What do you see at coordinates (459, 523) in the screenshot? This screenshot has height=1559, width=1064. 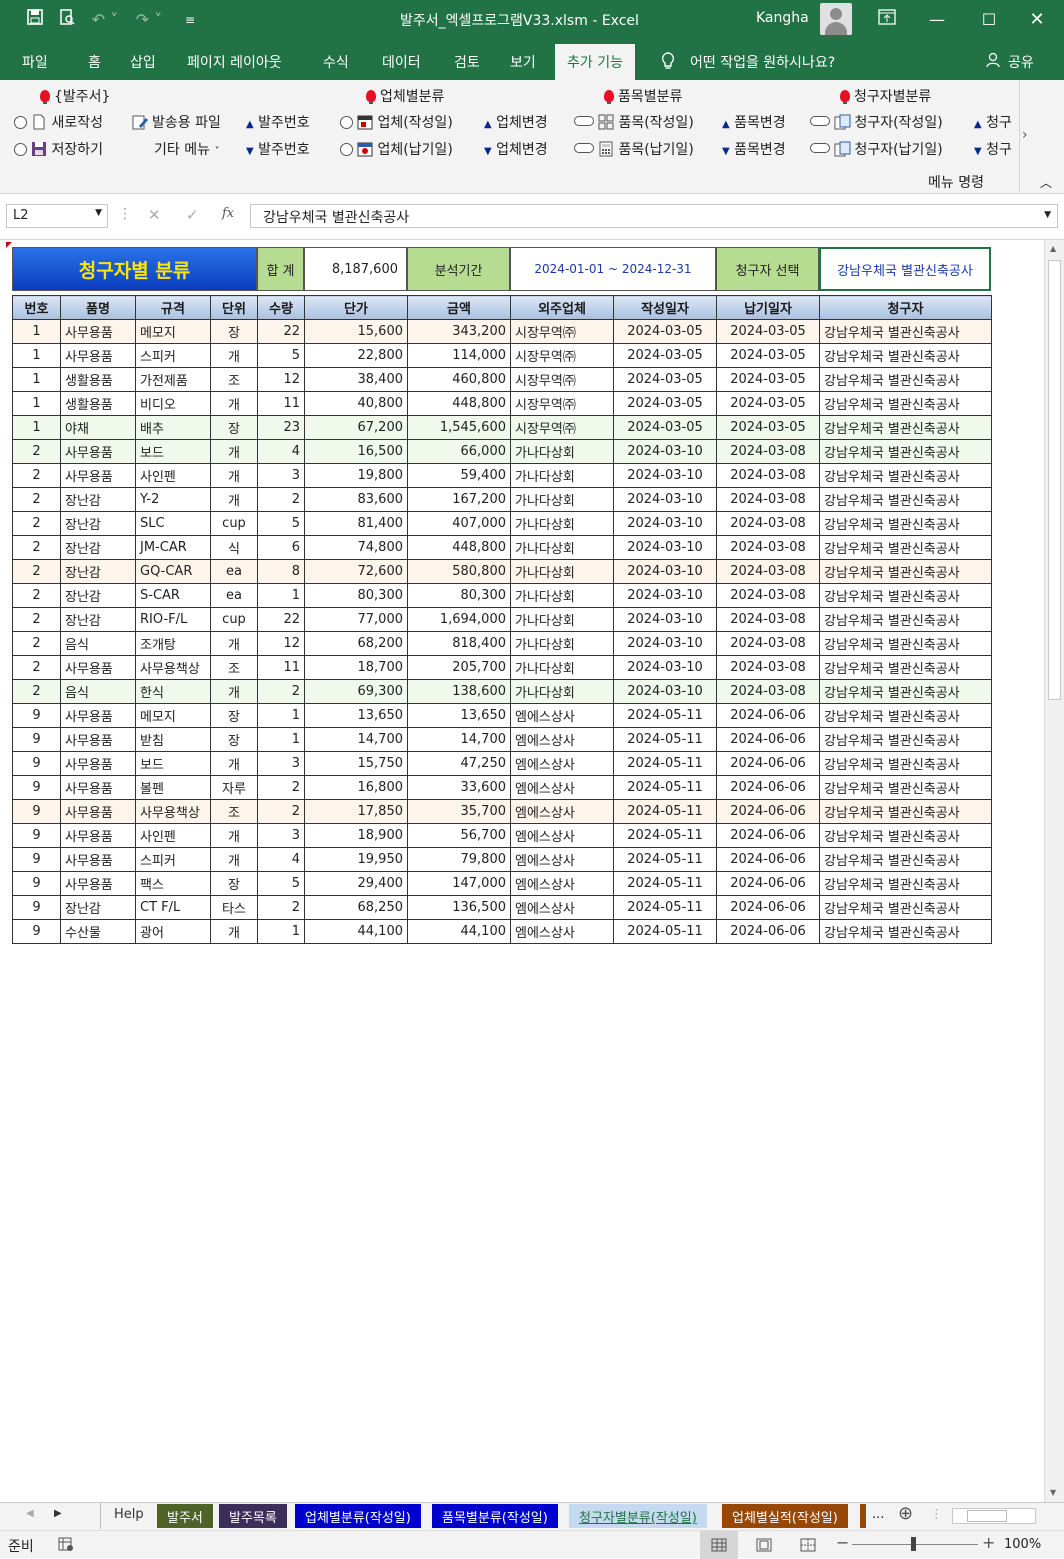 I see `table-cell: 407,000` at bounding box center [459, 523].